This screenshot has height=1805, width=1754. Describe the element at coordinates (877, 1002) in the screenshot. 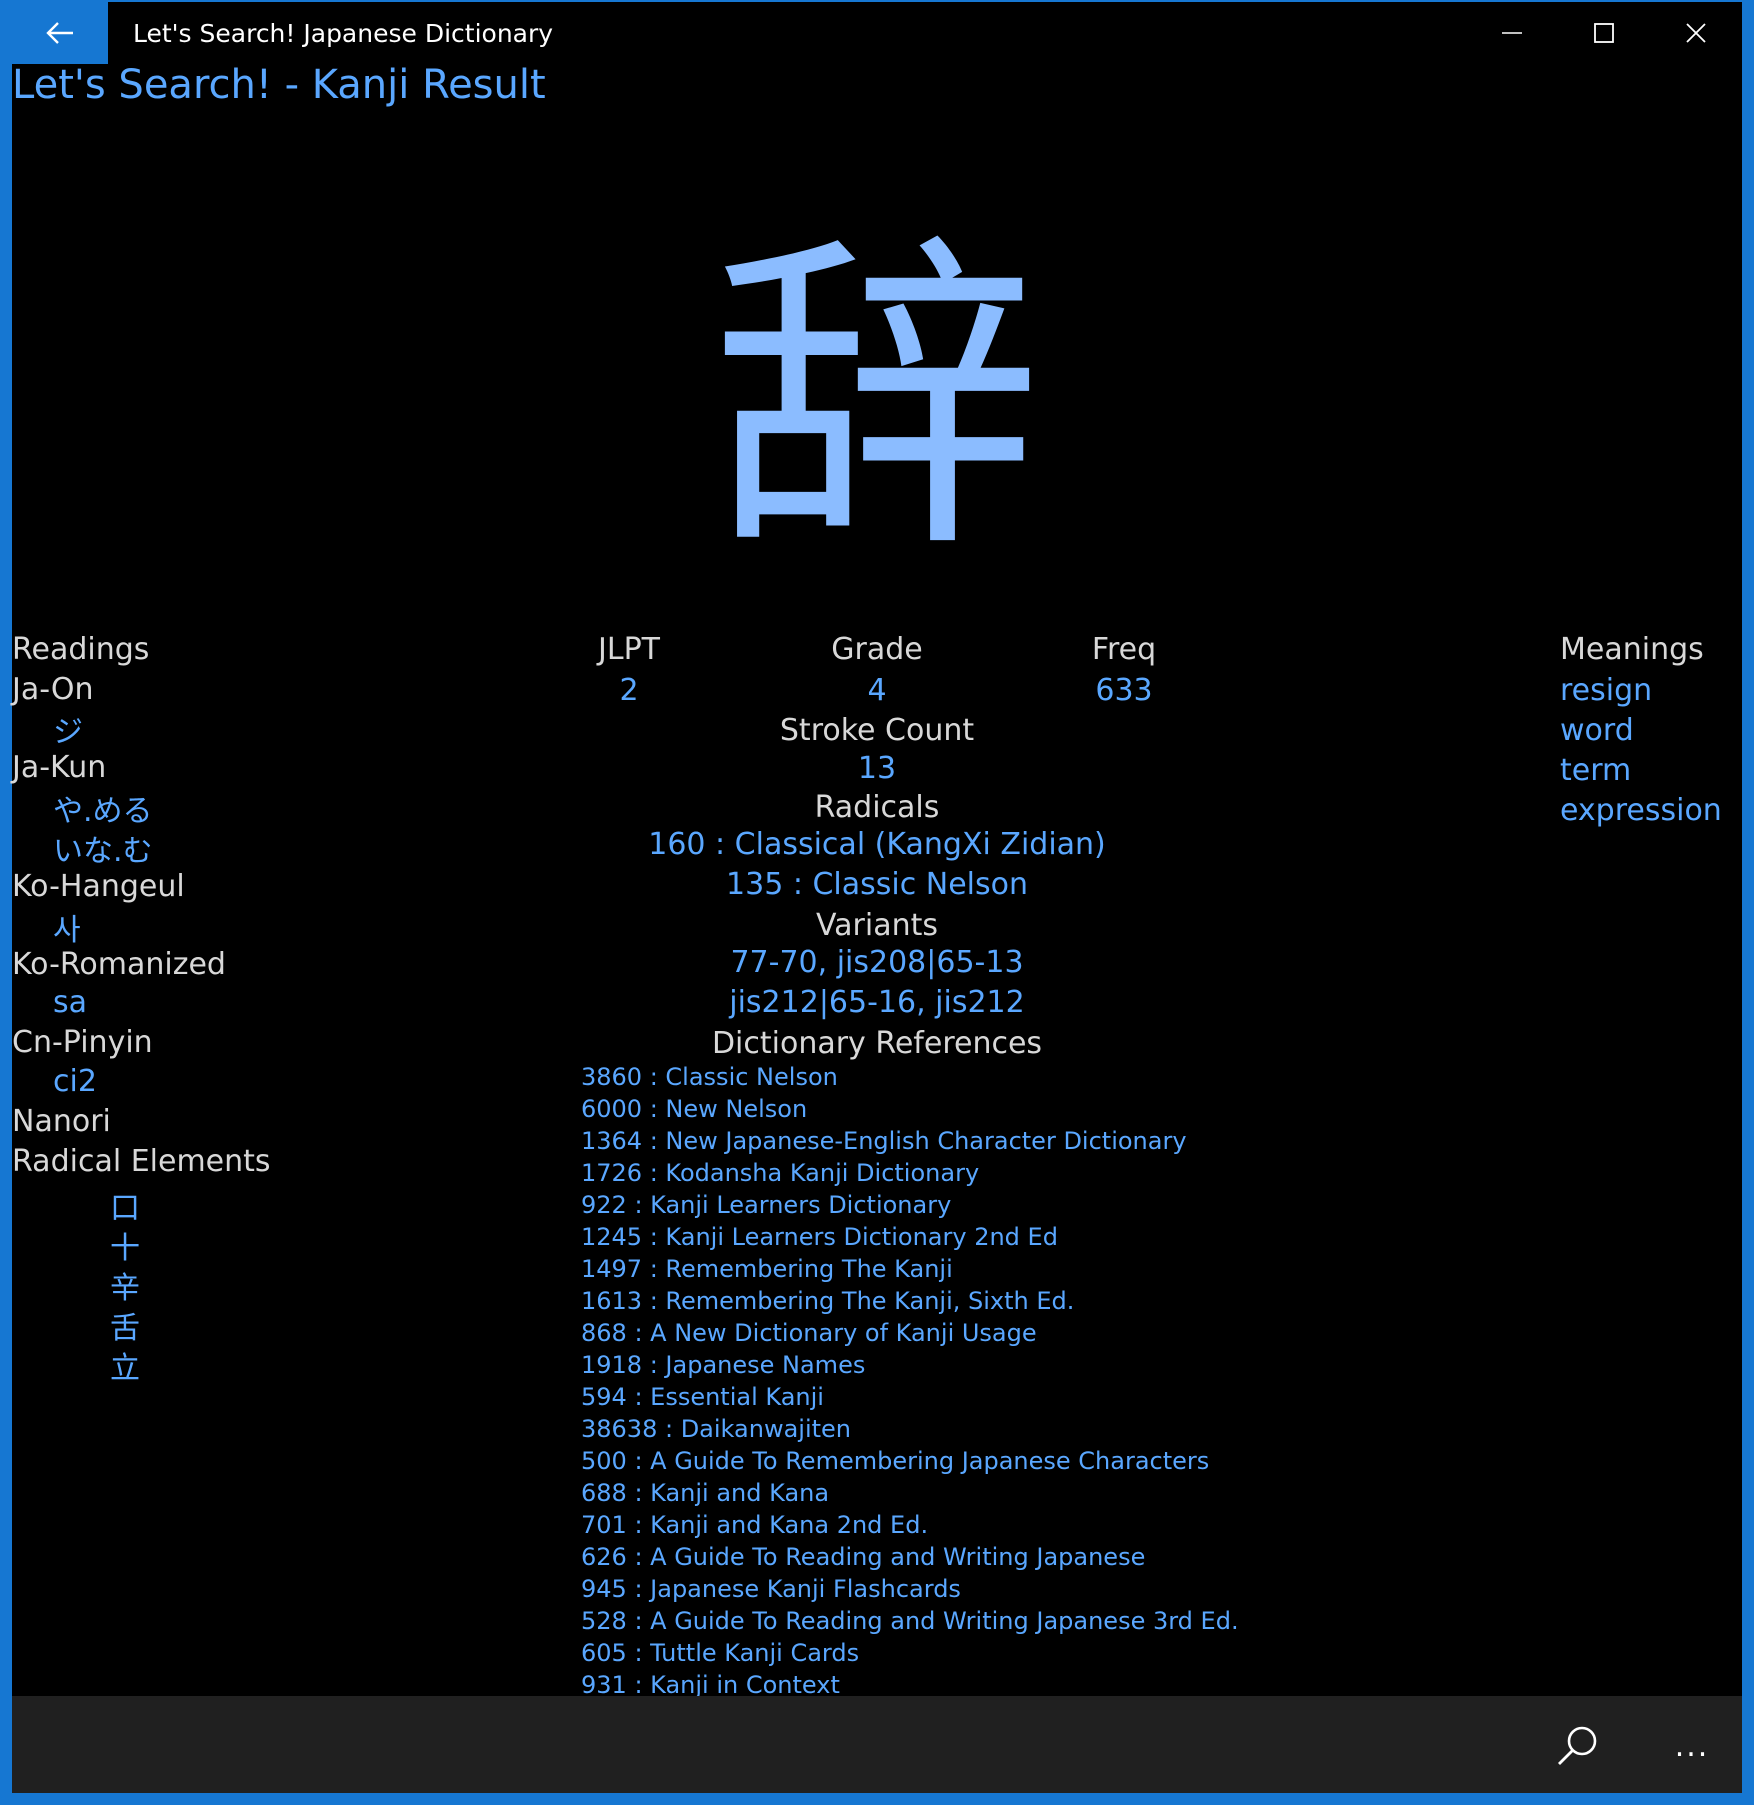

I see `variant-entry: jis212|65-16, jis212` at that location.